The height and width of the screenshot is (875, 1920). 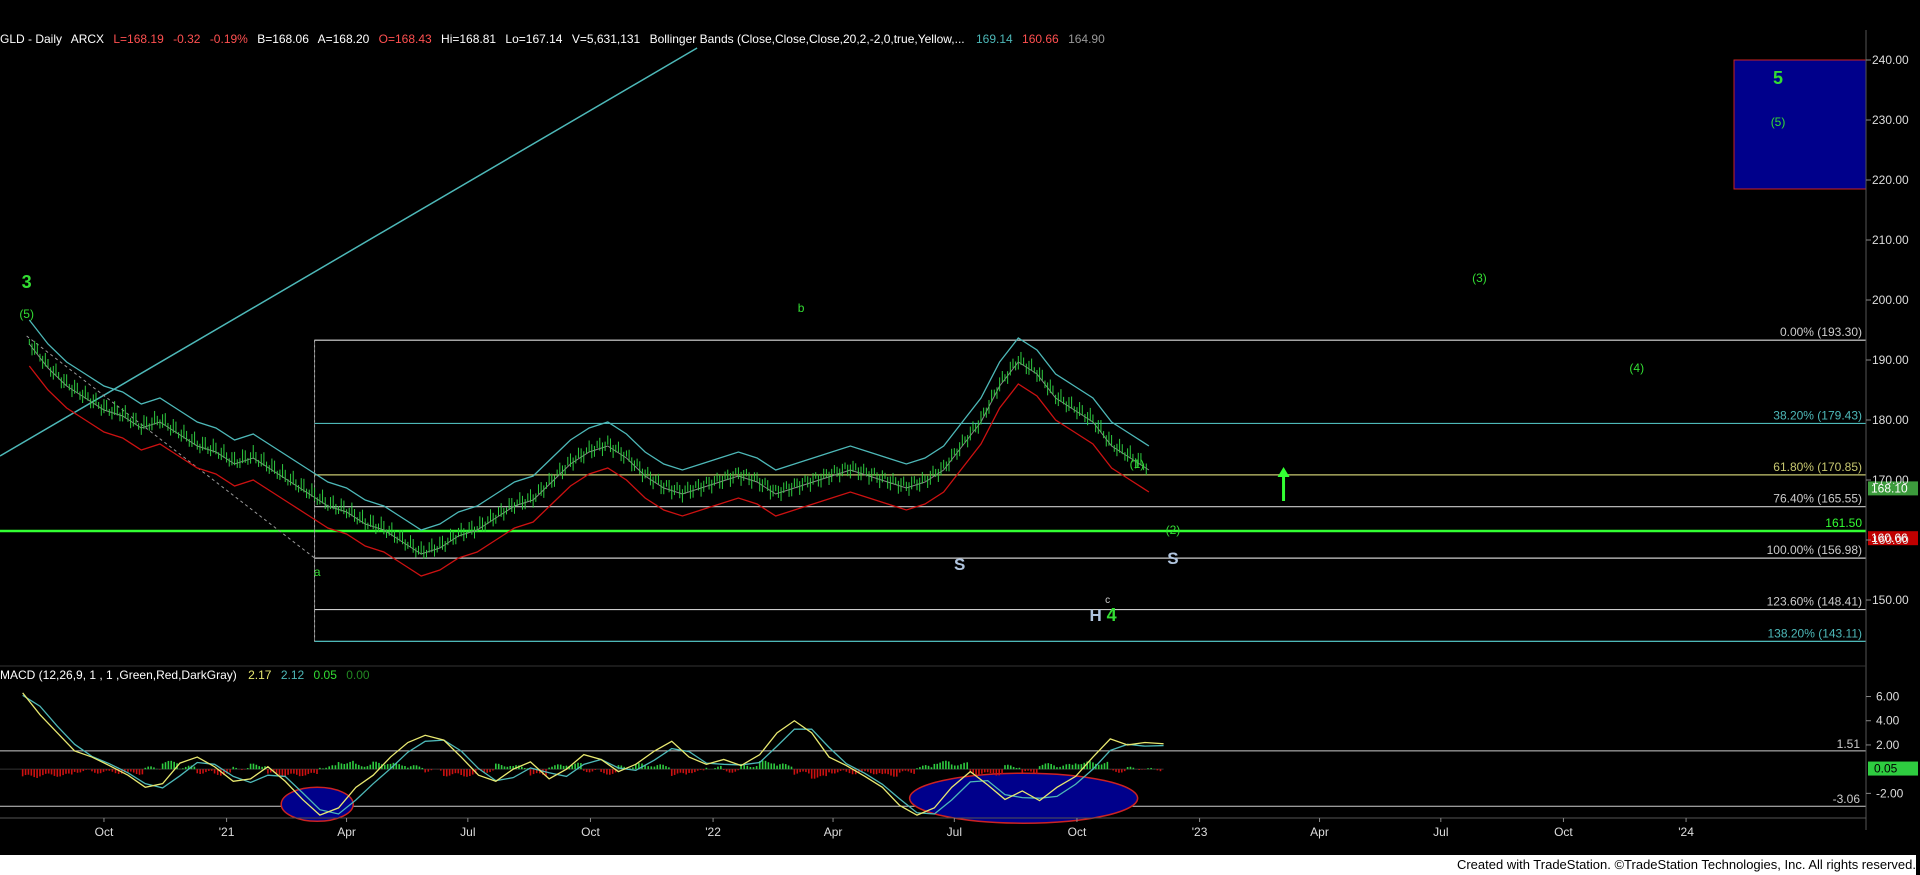 I want to click on price-y-tick-label: 150.00, so click(x=1890, y=600).